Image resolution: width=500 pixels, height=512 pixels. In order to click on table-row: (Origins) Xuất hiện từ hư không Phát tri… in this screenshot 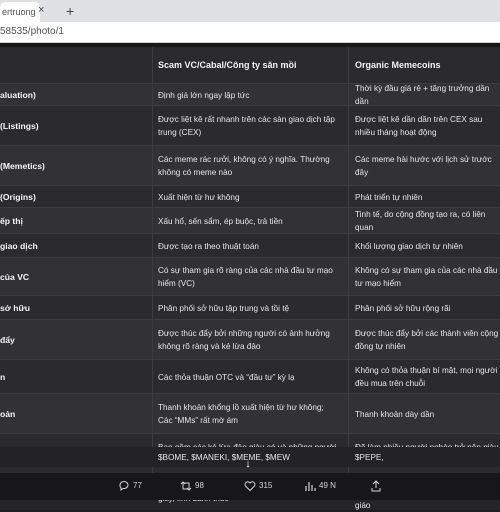, I will do `click(250, 196)`.